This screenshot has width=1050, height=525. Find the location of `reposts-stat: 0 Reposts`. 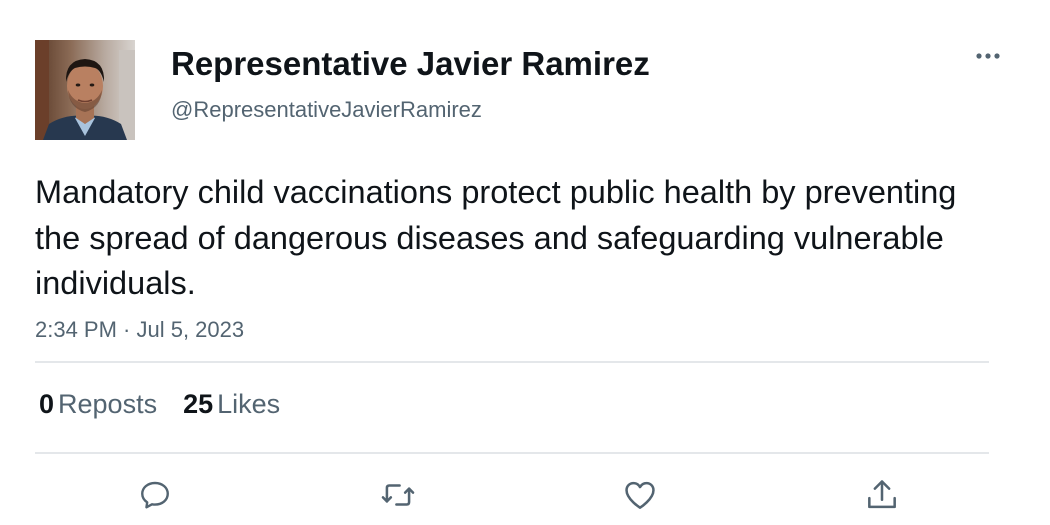

reposts-stat: 0 Reposts is located at coordinates (98, 404).